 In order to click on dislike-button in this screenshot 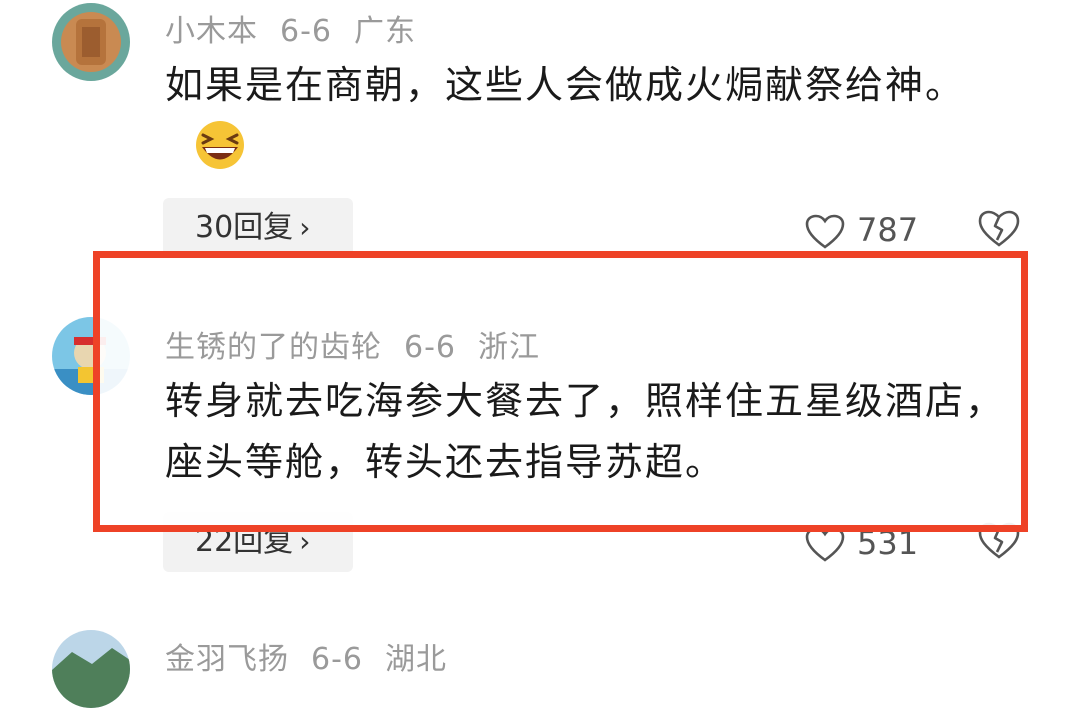, I will do `click(999, 231)`.